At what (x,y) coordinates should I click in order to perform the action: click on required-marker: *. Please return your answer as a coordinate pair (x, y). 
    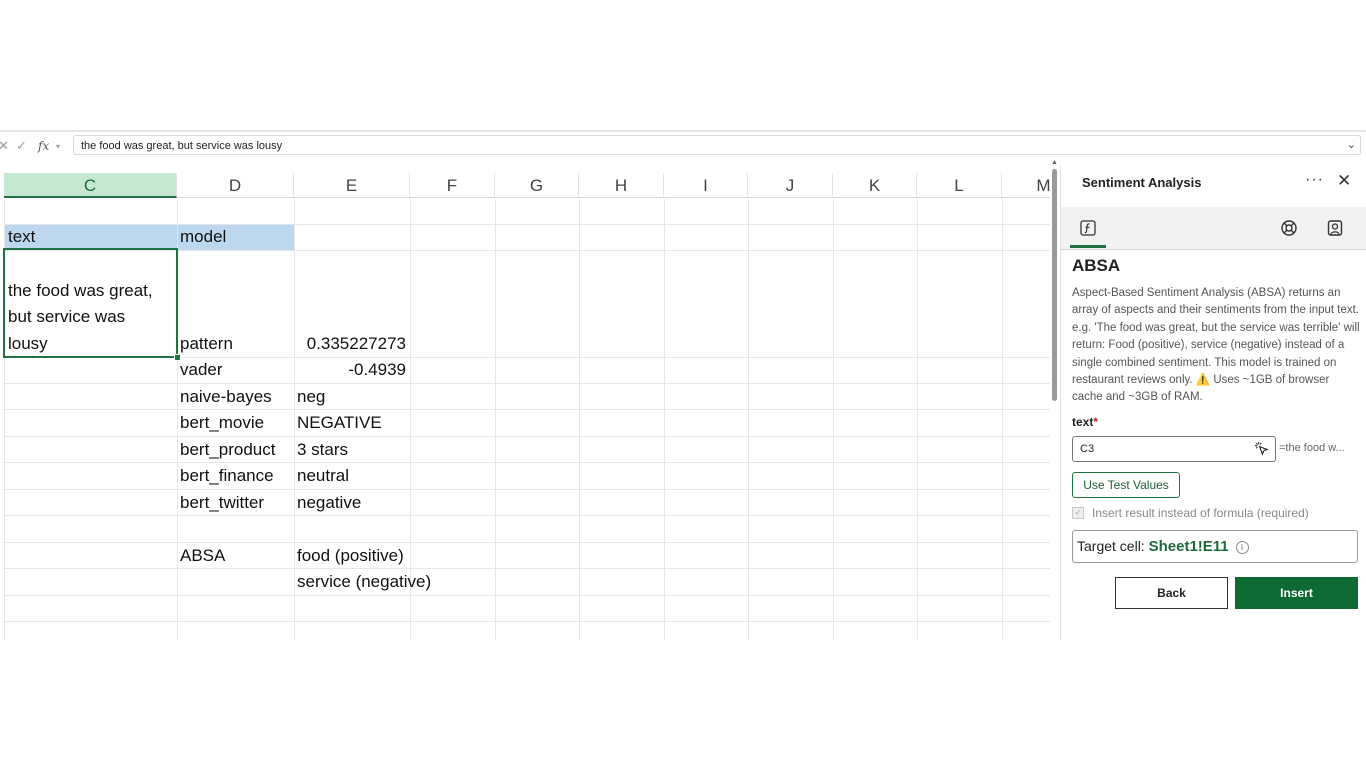
    Looking at the image, I should click on (1096, 422).